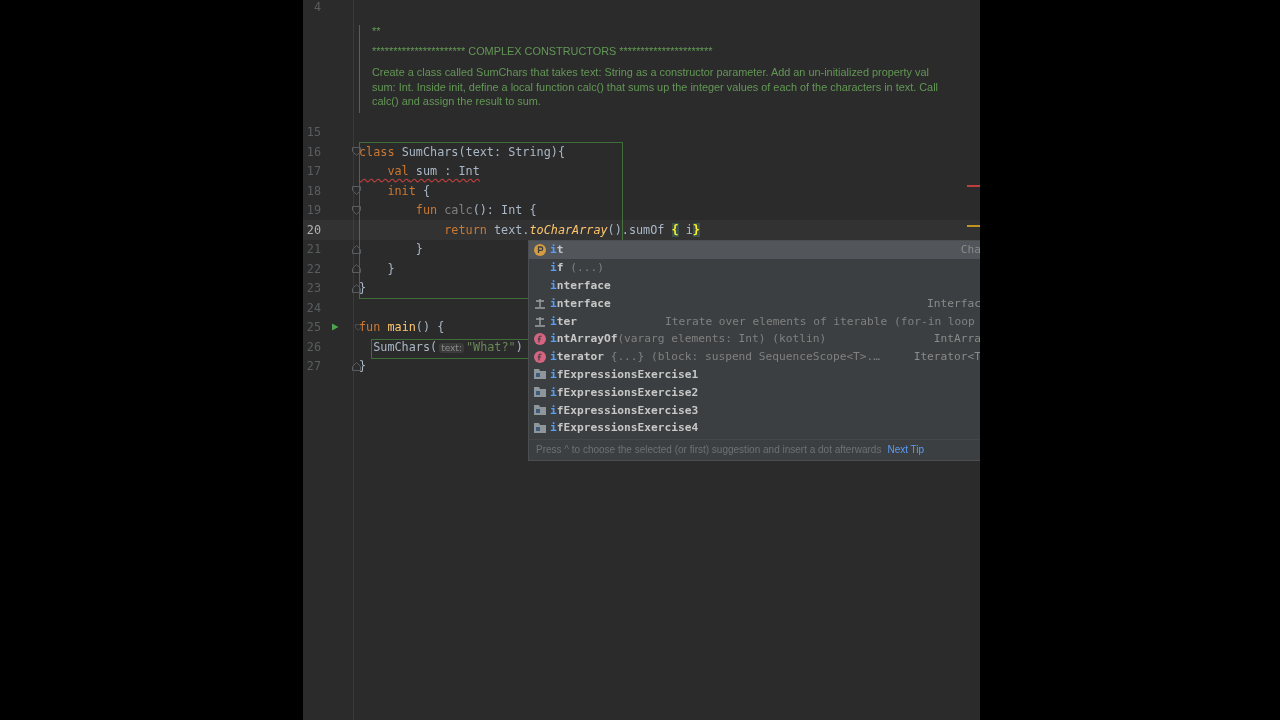  Describe the element at coordinates (754, 303) in the screenshot. I see `completion-item: interface Interfac` at that location.